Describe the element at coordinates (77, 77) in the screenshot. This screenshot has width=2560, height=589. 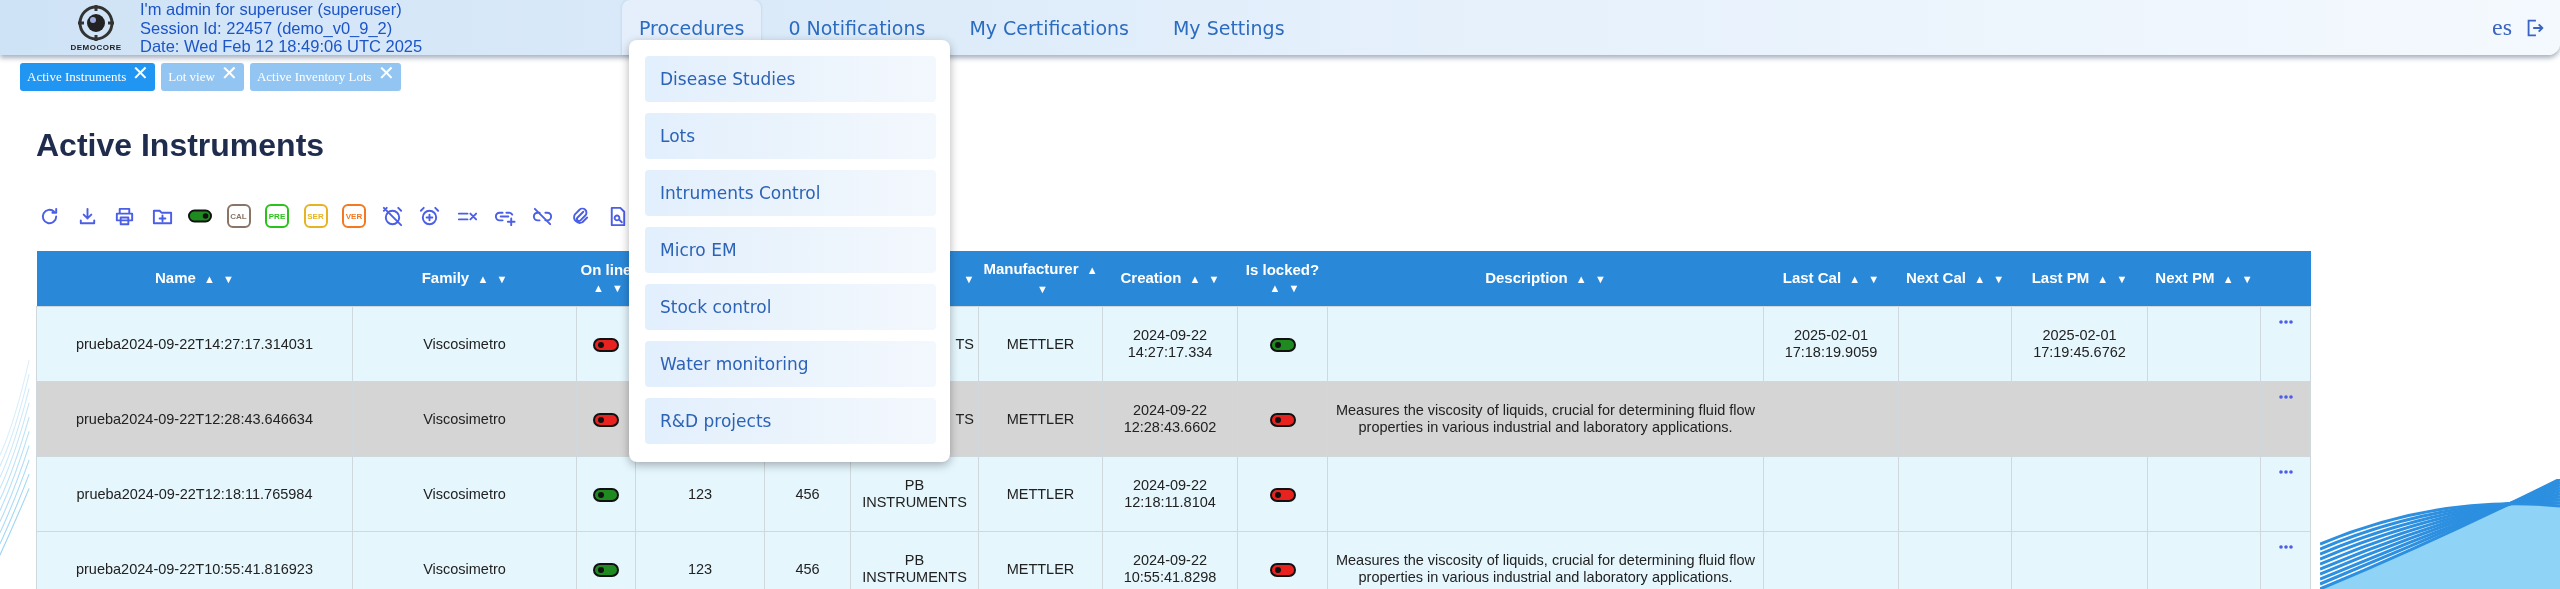
I see `view-tab-label: Active Instruments` at that location.